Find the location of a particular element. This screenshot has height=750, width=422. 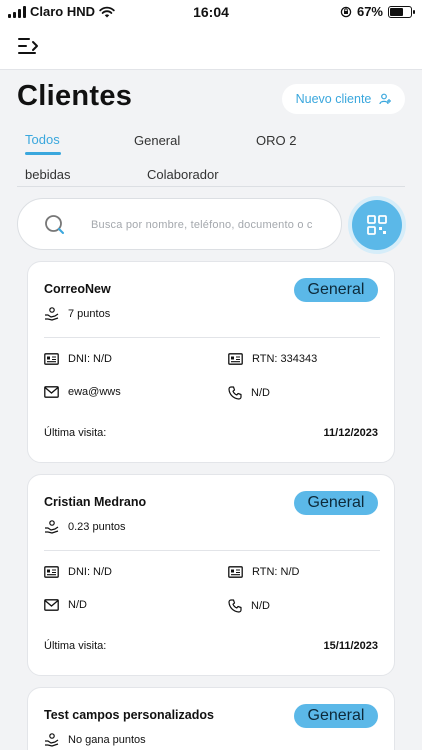

tab-oro-2: ORO 2 is located at coordinates (276, 140).